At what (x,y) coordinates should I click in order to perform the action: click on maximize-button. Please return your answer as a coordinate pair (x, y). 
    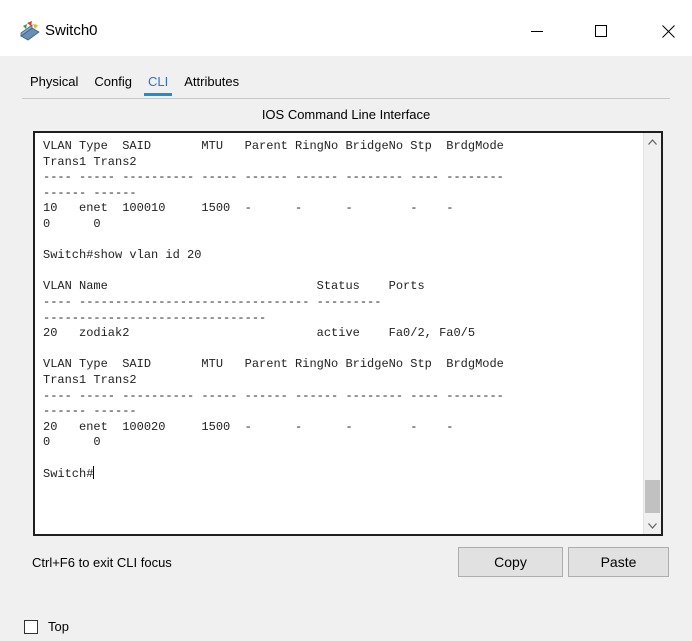
    Looking at the image, I should click on (601, 31).